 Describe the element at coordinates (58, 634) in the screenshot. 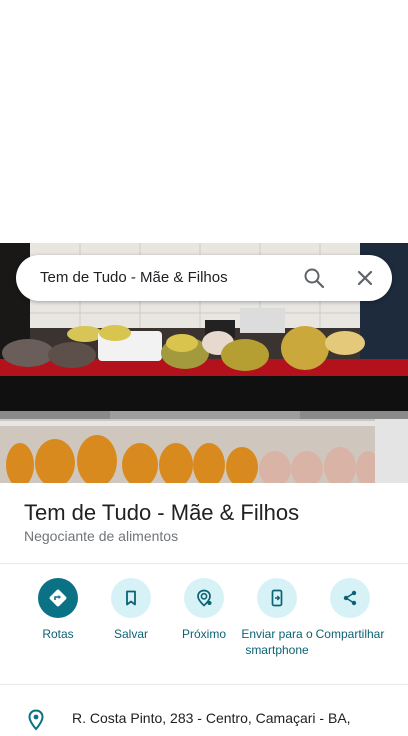

I see `directions-label: Rotas` at that location.